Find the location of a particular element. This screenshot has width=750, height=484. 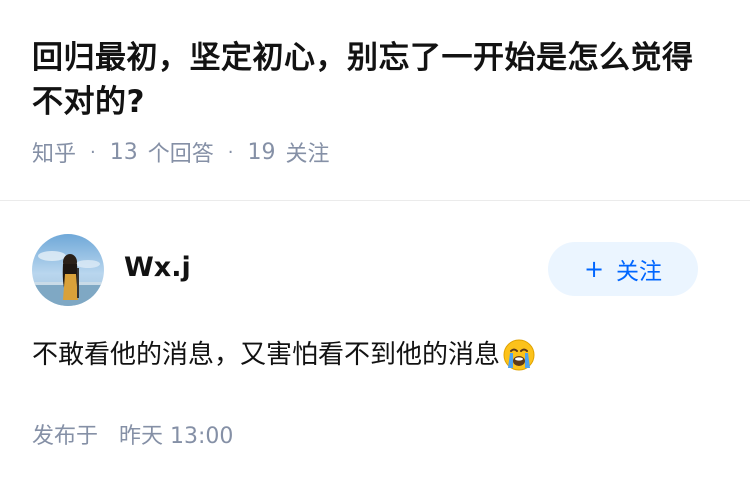

avatar-image is located at coordinates (68, 270).